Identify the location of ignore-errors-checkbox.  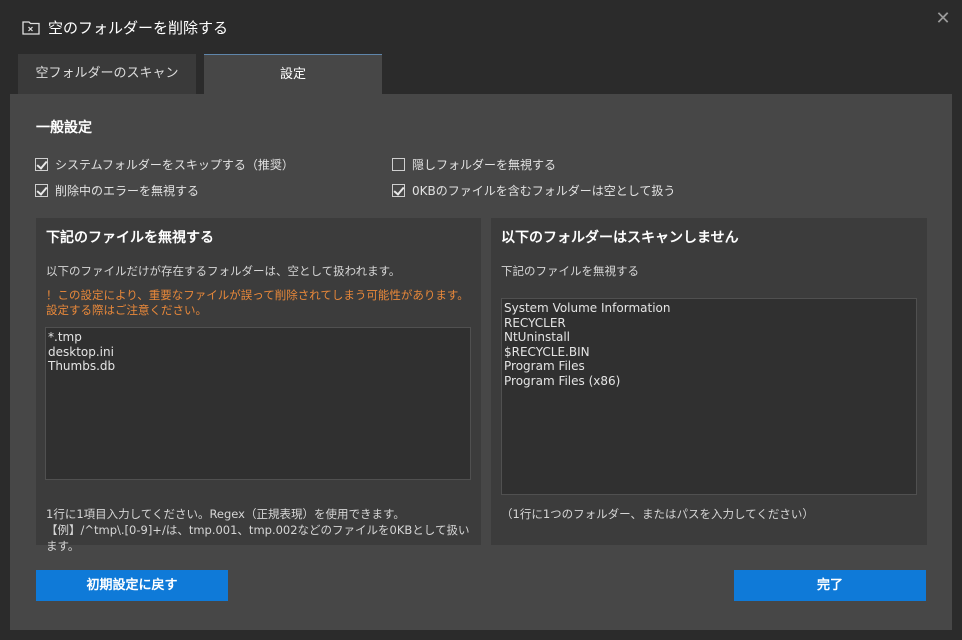
(41, 190).